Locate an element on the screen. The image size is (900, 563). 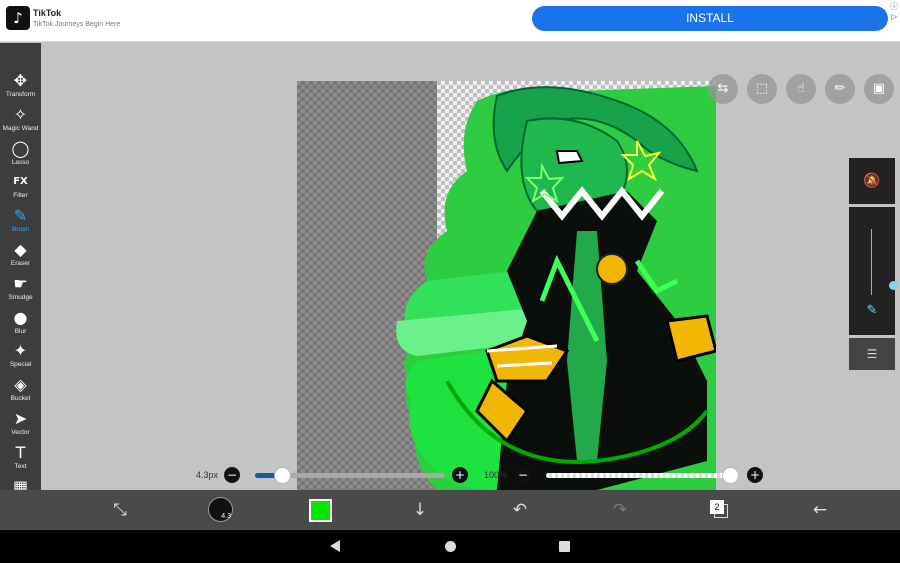
tool-label: Brush is located at coordinates (20, 230).